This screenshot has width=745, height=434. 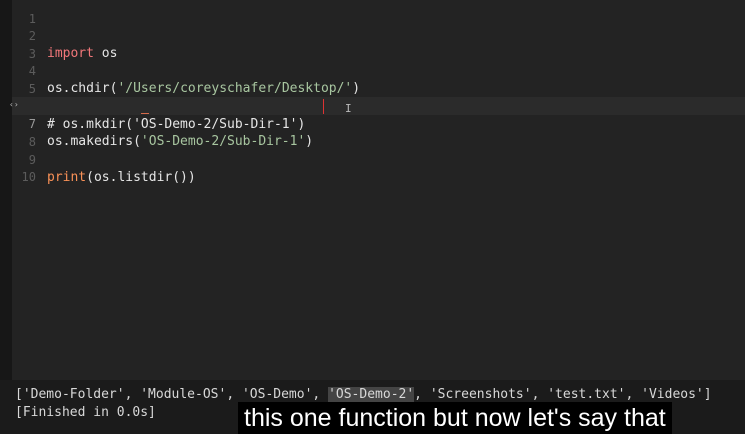 I want to click on code-line-9: 9 print(os.listdir()), so click(x=104, y=159).